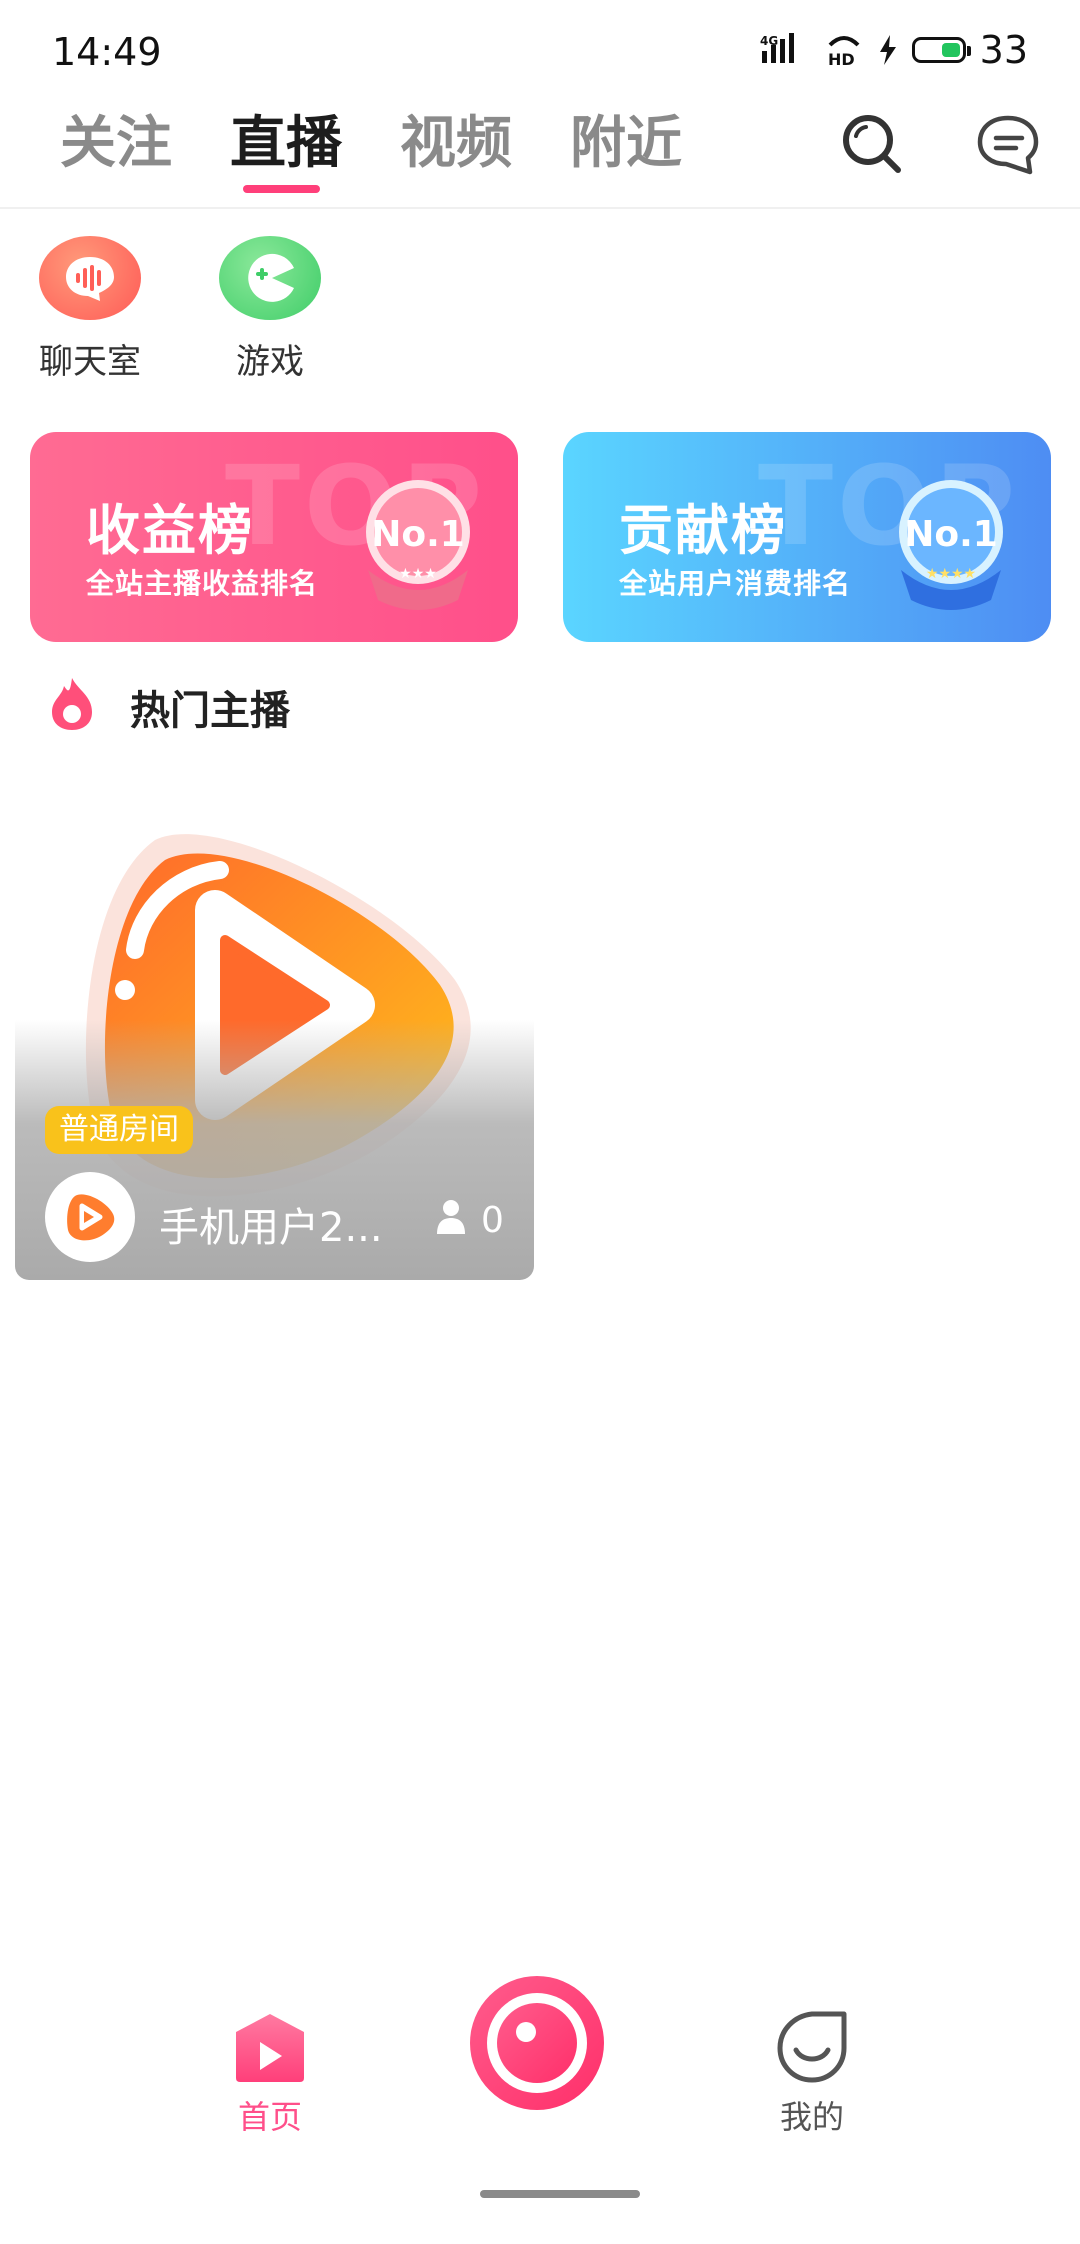 The image size is (1080, 2244). Describe the element at coordinates (170, 530) in the screenshot. I see `income-ranking-title: 收益榜` at that location.